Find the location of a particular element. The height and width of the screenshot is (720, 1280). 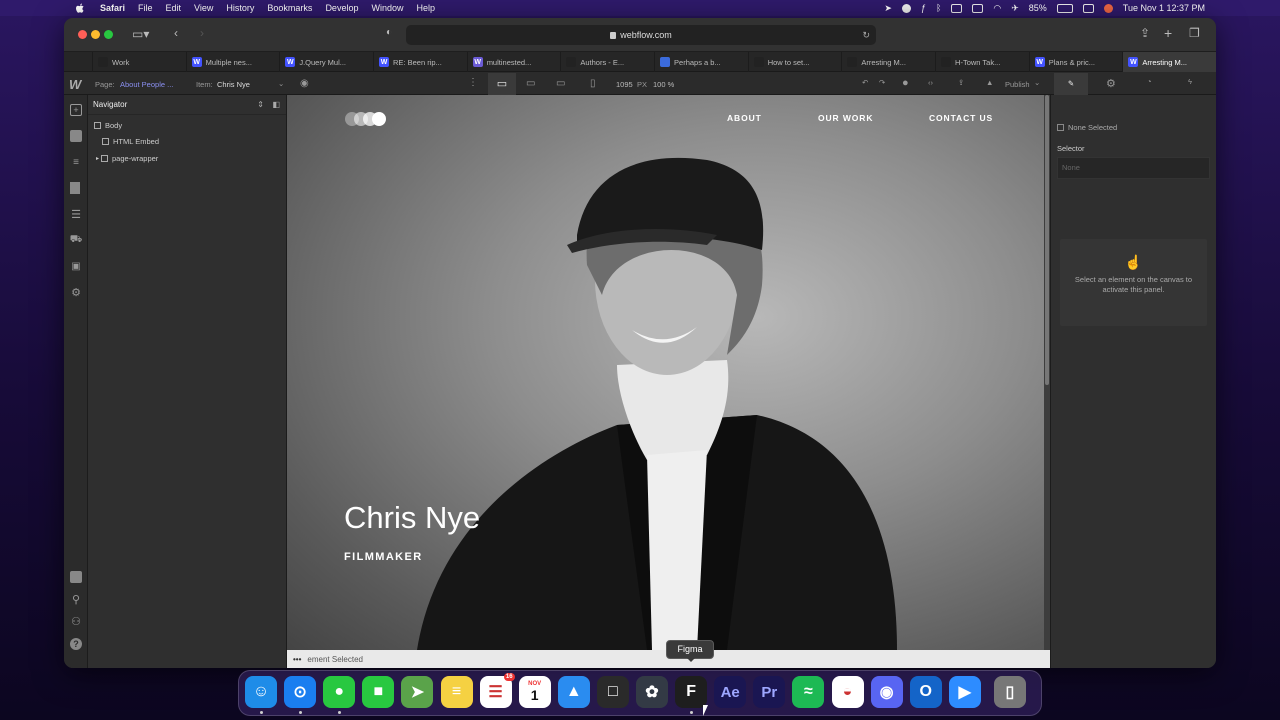

dock-mail-app-icon: ◒ is located at coordinates (847, 692).